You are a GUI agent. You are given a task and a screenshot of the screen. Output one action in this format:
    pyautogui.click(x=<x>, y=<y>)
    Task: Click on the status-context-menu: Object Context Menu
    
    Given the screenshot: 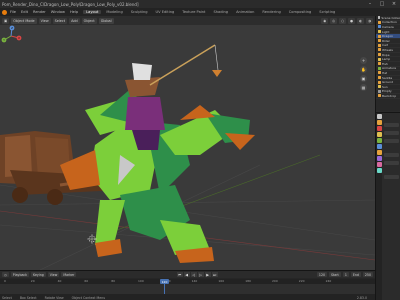 What is the action you would take?
    pyautogui.click(x=88, y=297)
    